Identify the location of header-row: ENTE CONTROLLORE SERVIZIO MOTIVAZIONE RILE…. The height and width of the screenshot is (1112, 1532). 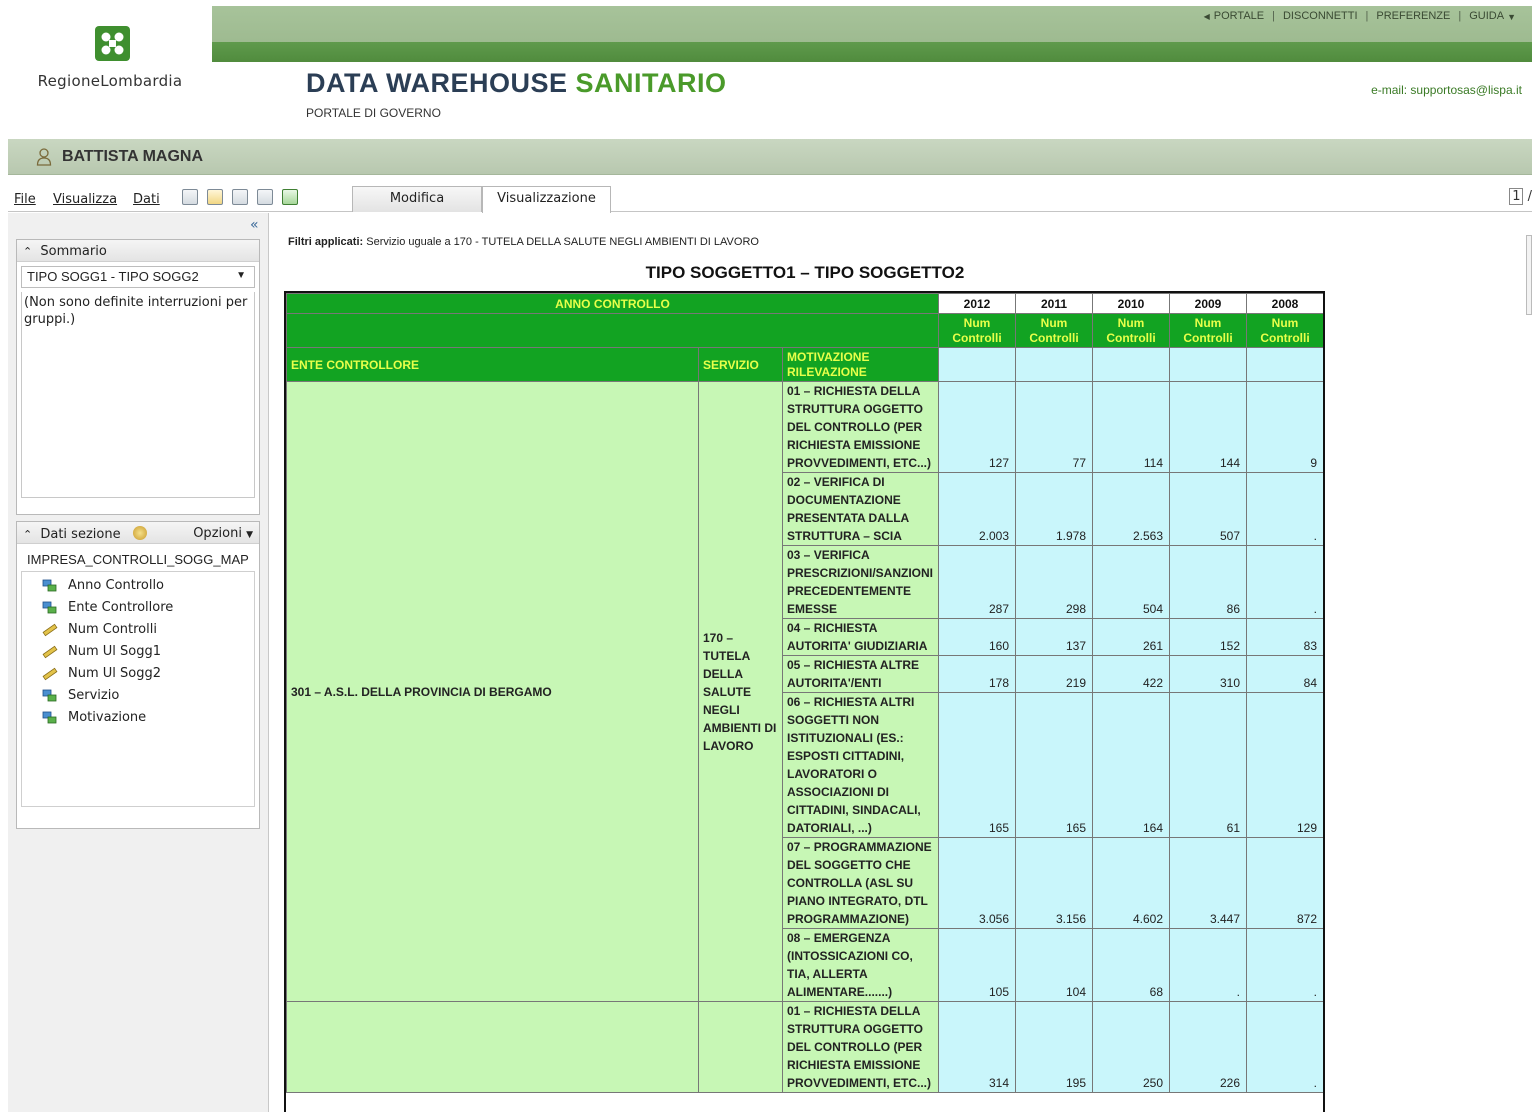
(804, 364).